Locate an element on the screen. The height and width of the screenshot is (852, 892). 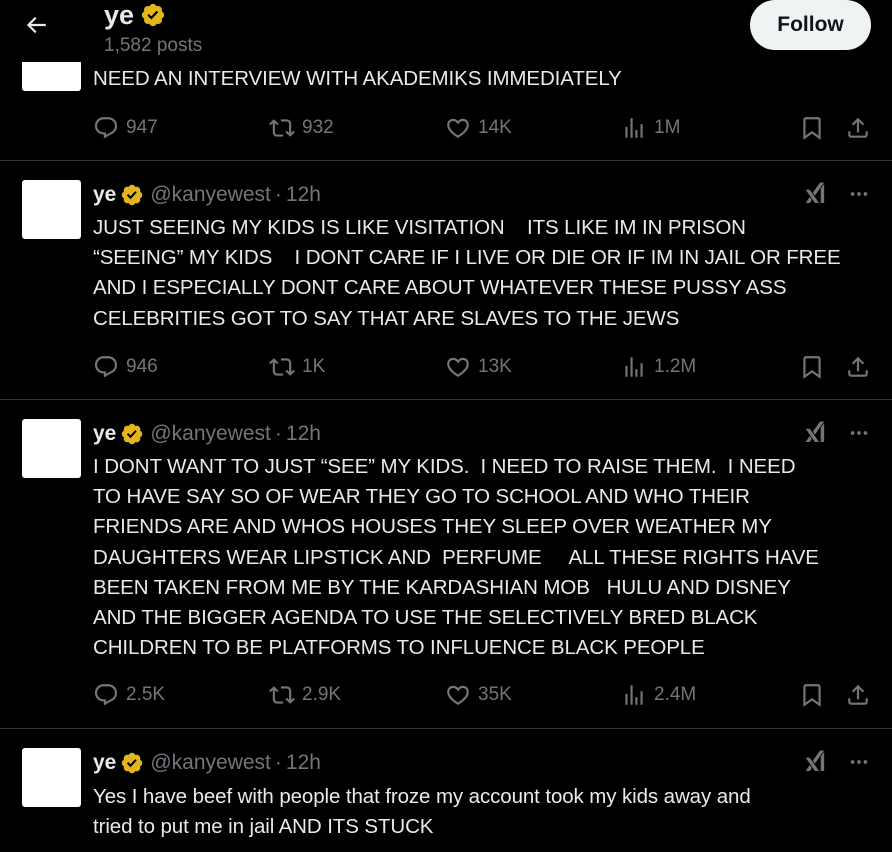
like-button: 13K is located at coordinates (478, 367).